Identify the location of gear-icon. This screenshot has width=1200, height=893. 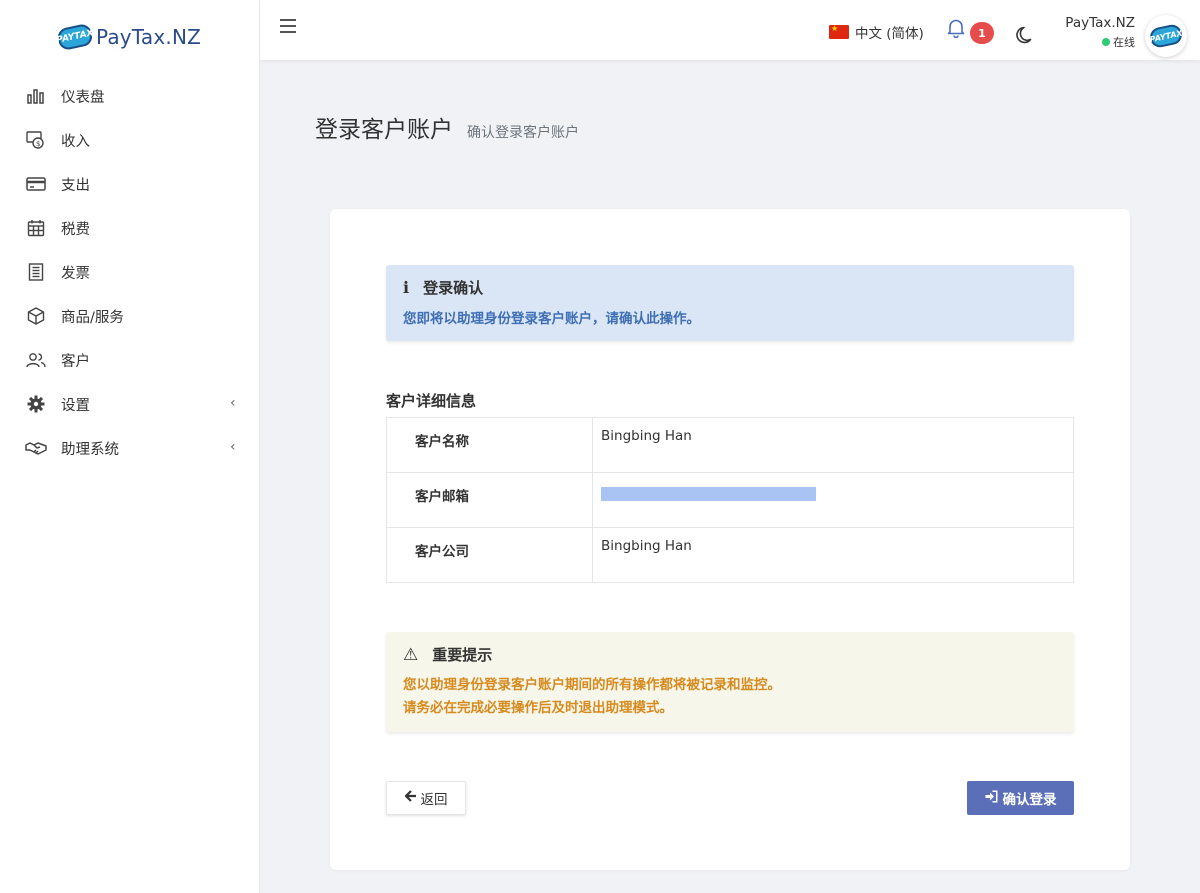
(36, 404).